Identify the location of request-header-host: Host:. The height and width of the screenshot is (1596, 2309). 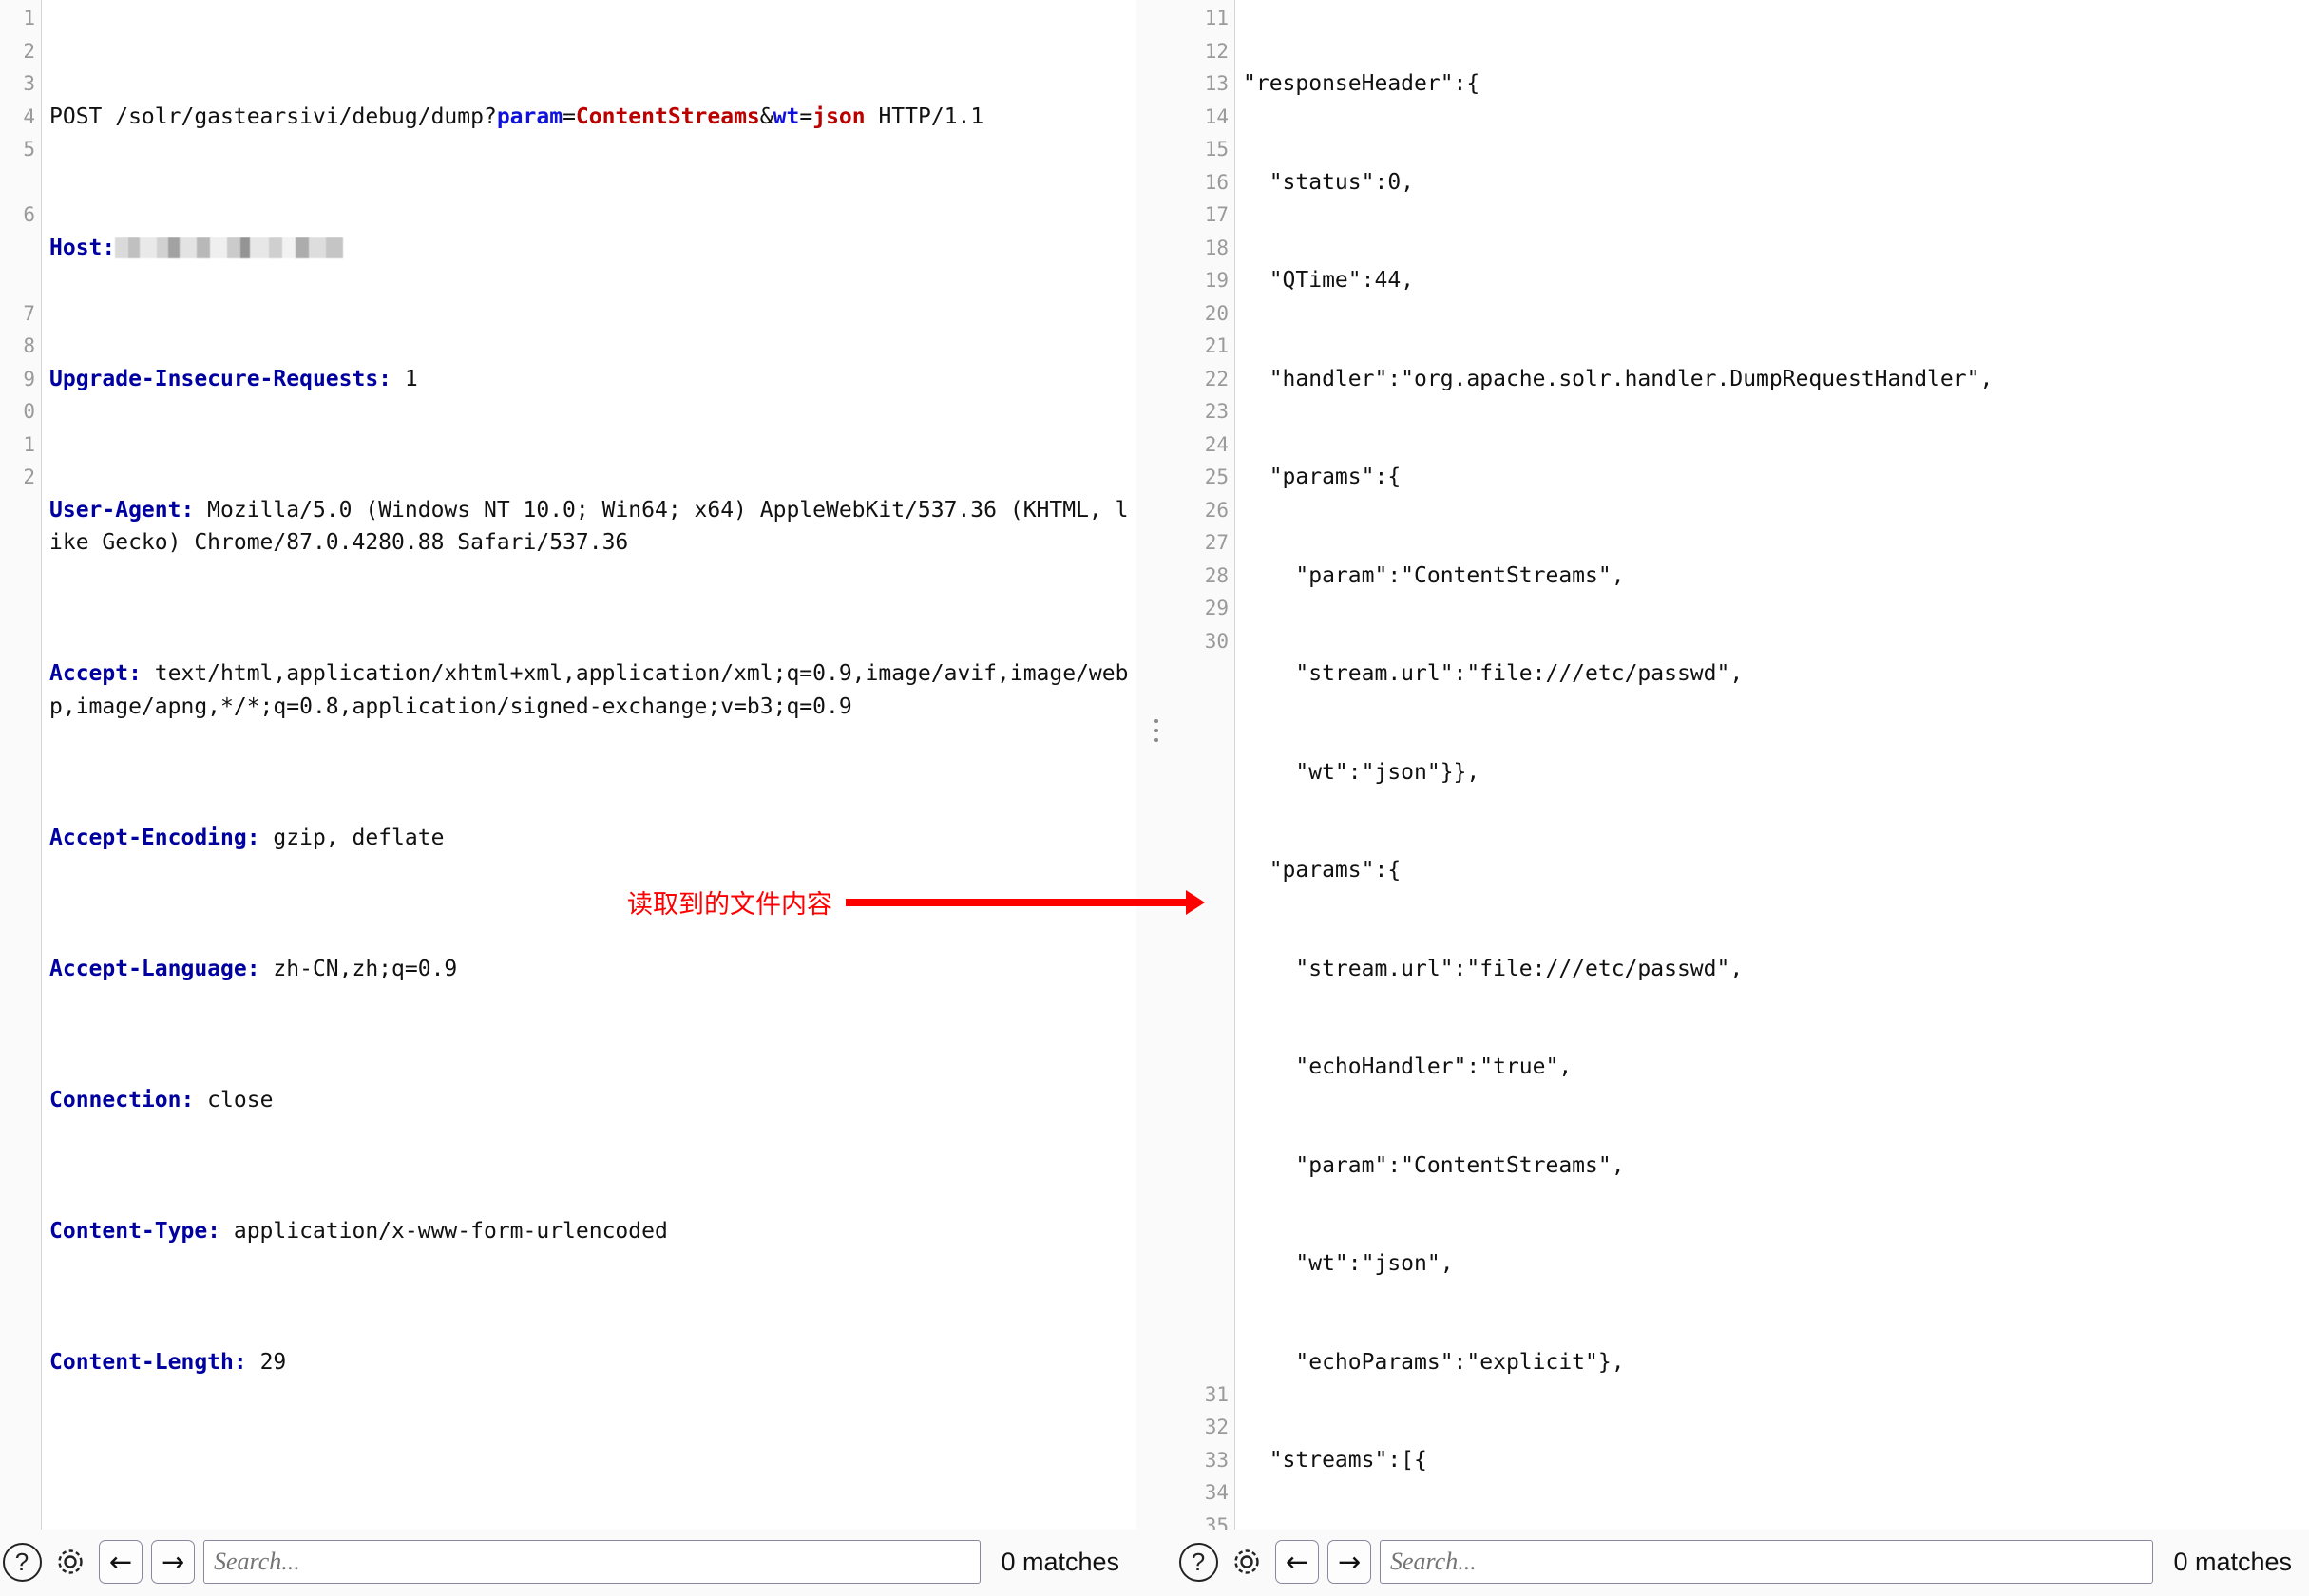
(592, 248).